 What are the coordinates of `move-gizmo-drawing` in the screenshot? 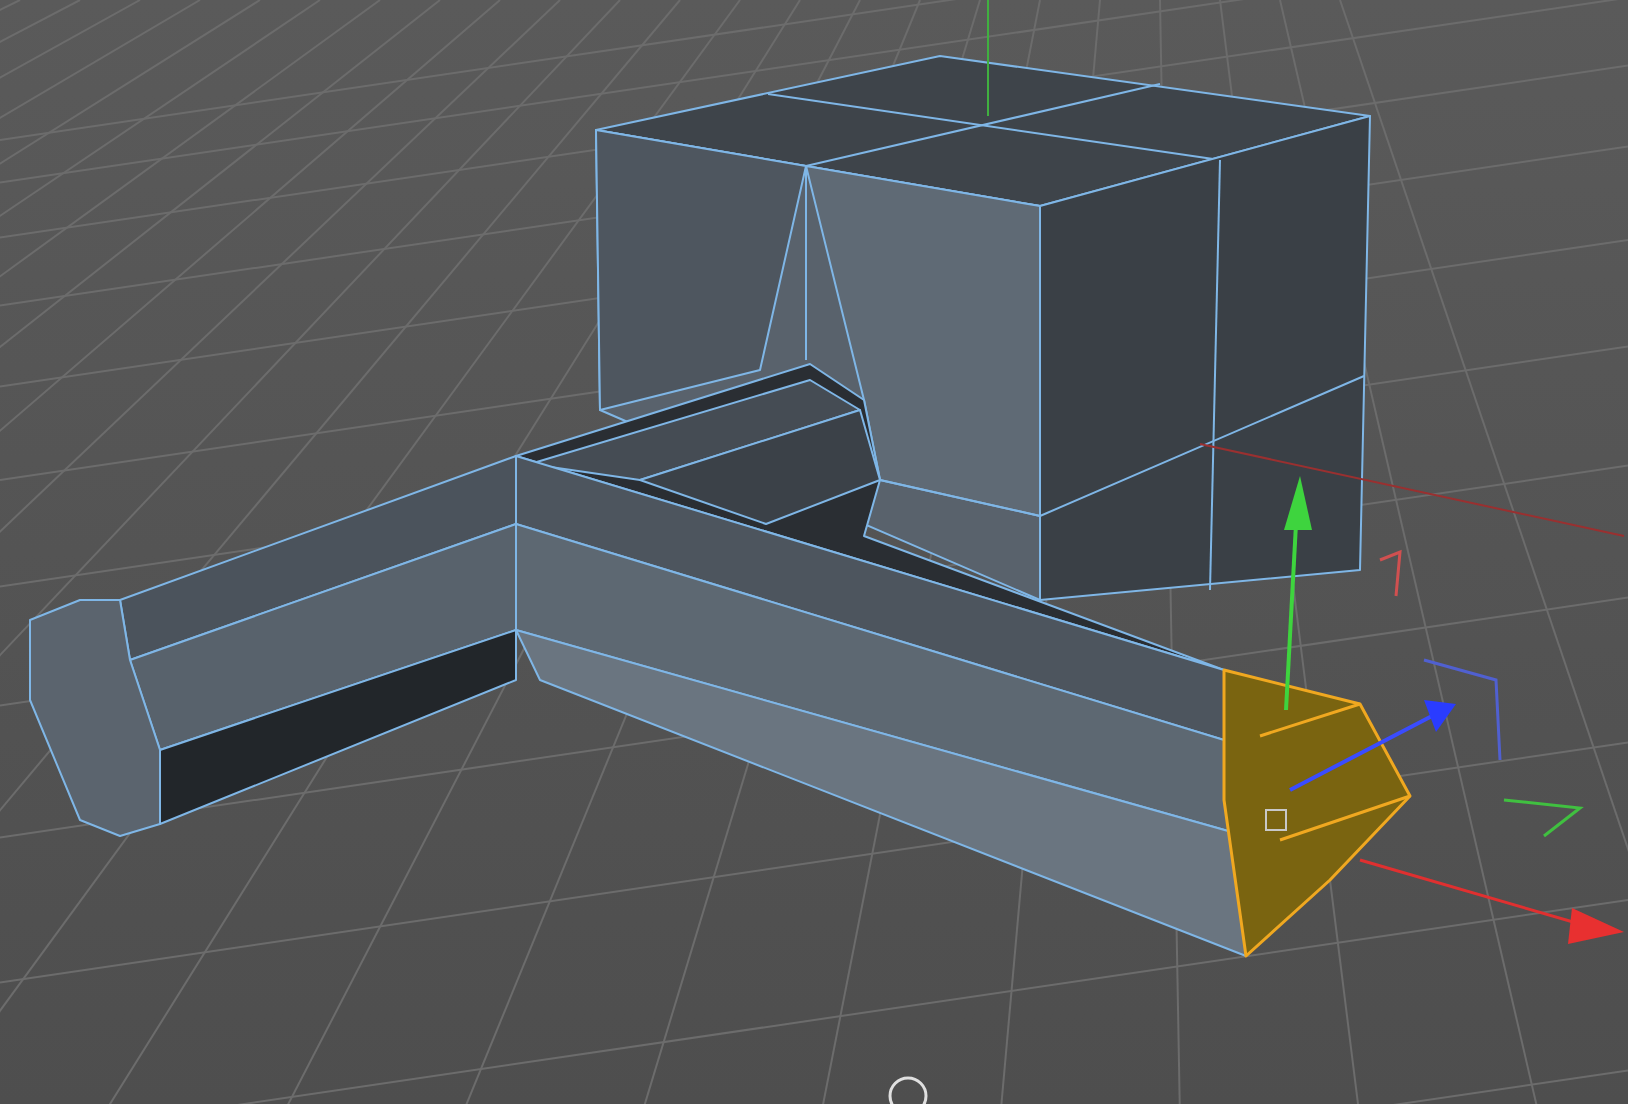 It's located at (1412, 693).